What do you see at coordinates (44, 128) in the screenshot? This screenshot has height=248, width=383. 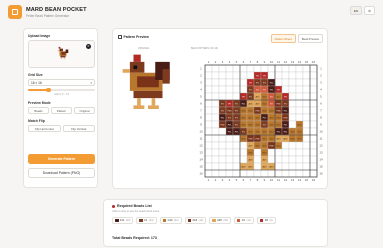 I see `flip-horizontal-button: Flip Horizontal` at bounding box center [44, 128].